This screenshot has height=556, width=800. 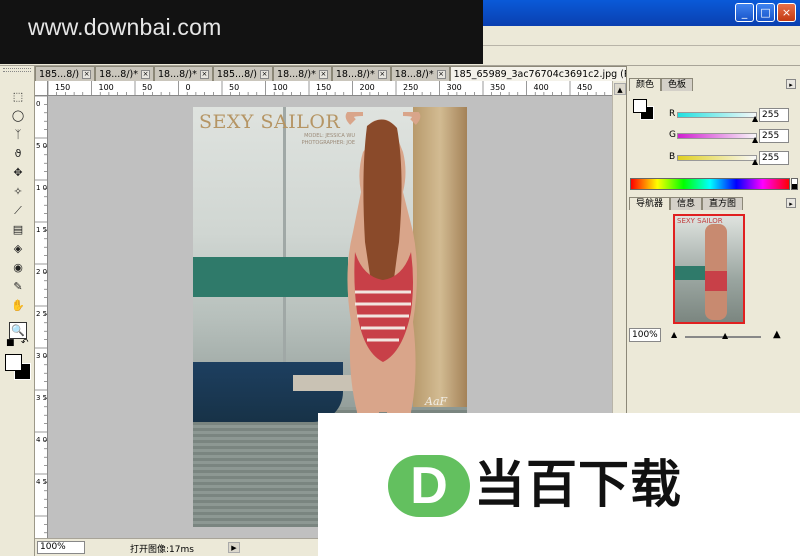 I want to click on zoom-out-icon: ▲, so click(x=674, y=334).